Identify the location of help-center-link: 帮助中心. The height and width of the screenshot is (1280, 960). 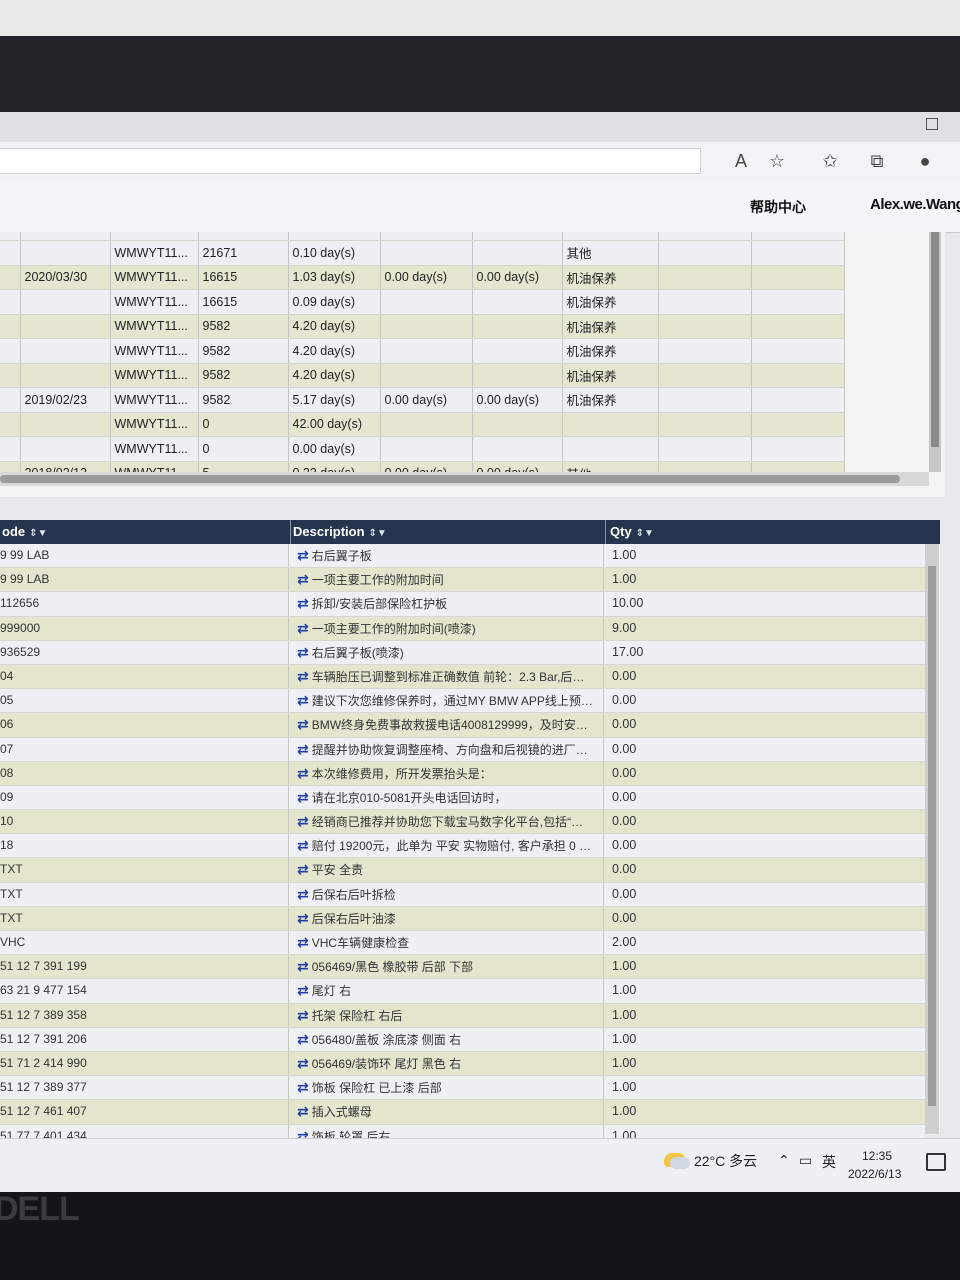
(778, 207).